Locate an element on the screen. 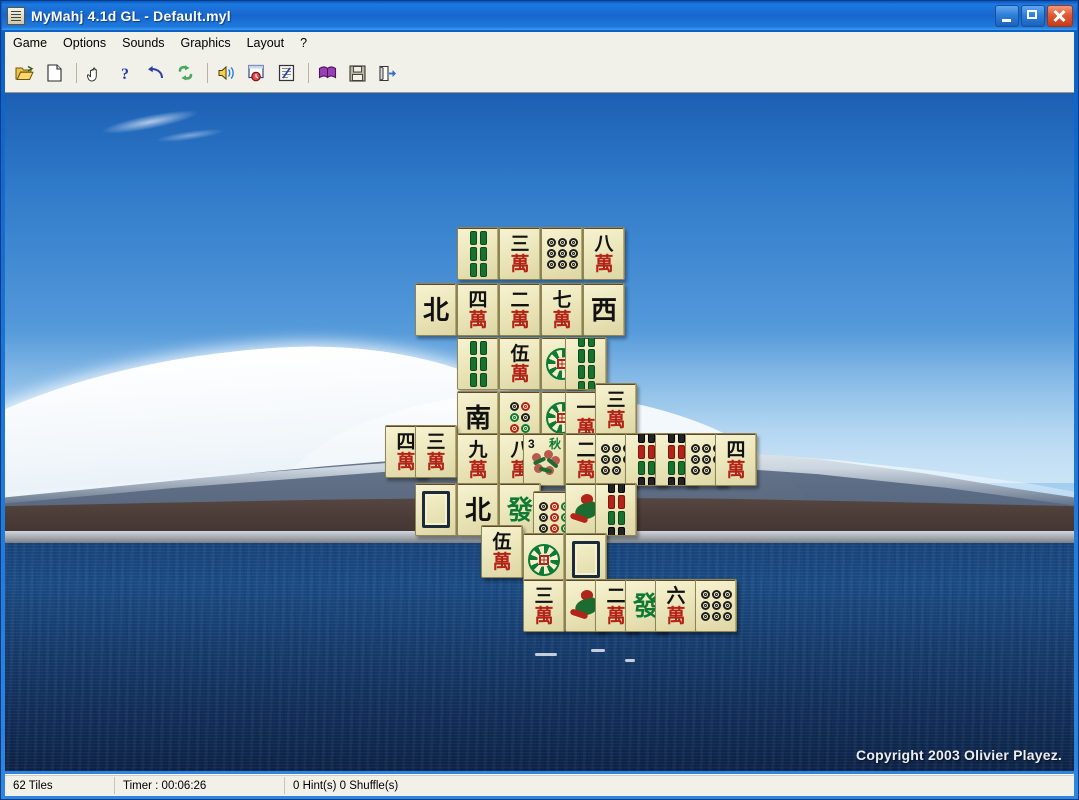  exit-button is located at coordinates (387, 73).